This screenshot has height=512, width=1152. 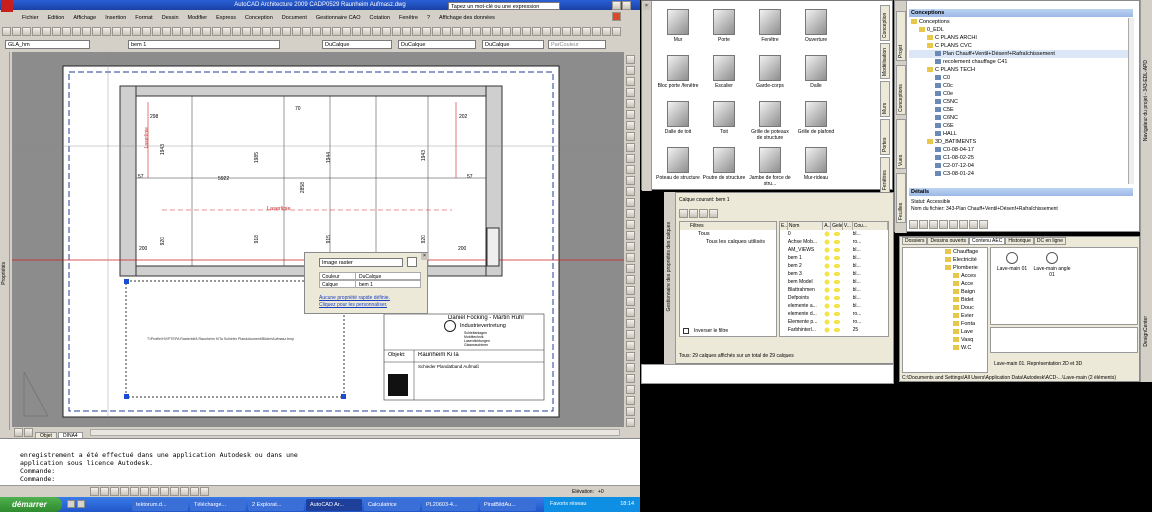 What do you see at coordinates (885, 61) in the screenshot?
I see `tool-palette-tab: Modélisation` at bounding box center [885, 61].